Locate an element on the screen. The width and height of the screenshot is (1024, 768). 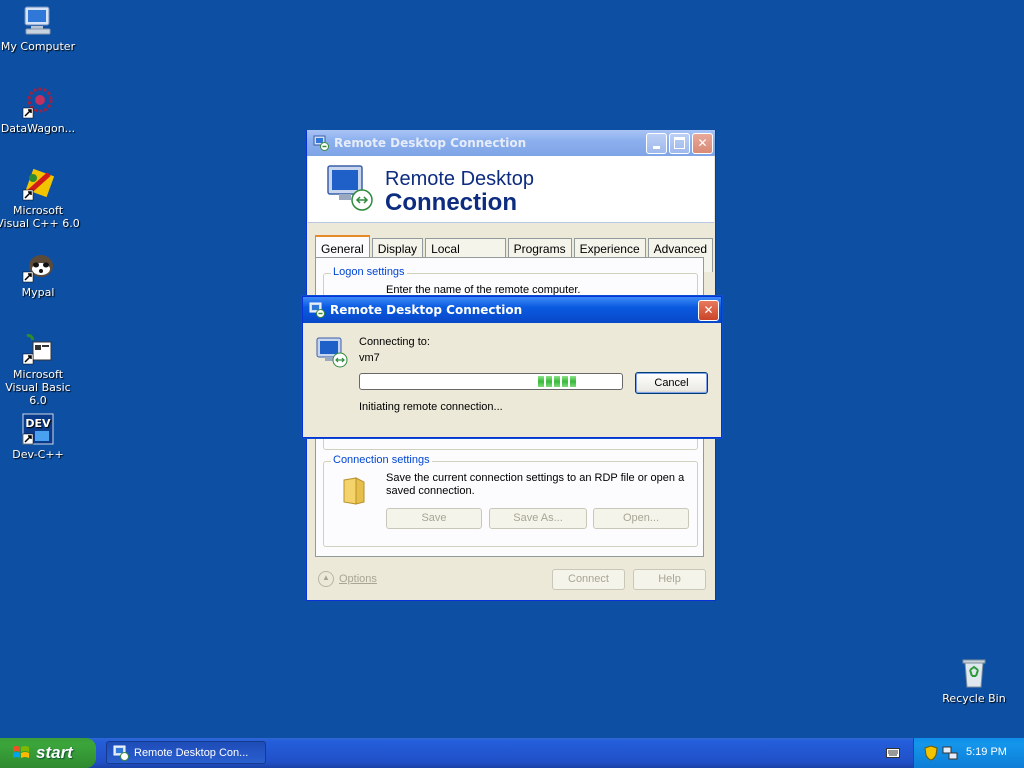
dialog-titlebar: Remote Desktop Connection ✕ is located at coordinates (512, 310).